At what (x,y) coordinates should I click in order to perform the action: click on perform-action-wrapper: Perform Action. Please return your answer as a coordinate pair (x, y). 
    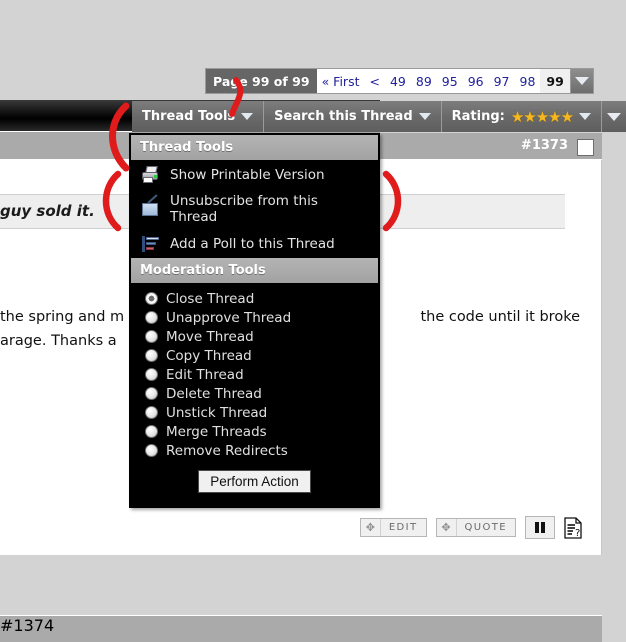
    Looking at the image, I should click on (254, 485).